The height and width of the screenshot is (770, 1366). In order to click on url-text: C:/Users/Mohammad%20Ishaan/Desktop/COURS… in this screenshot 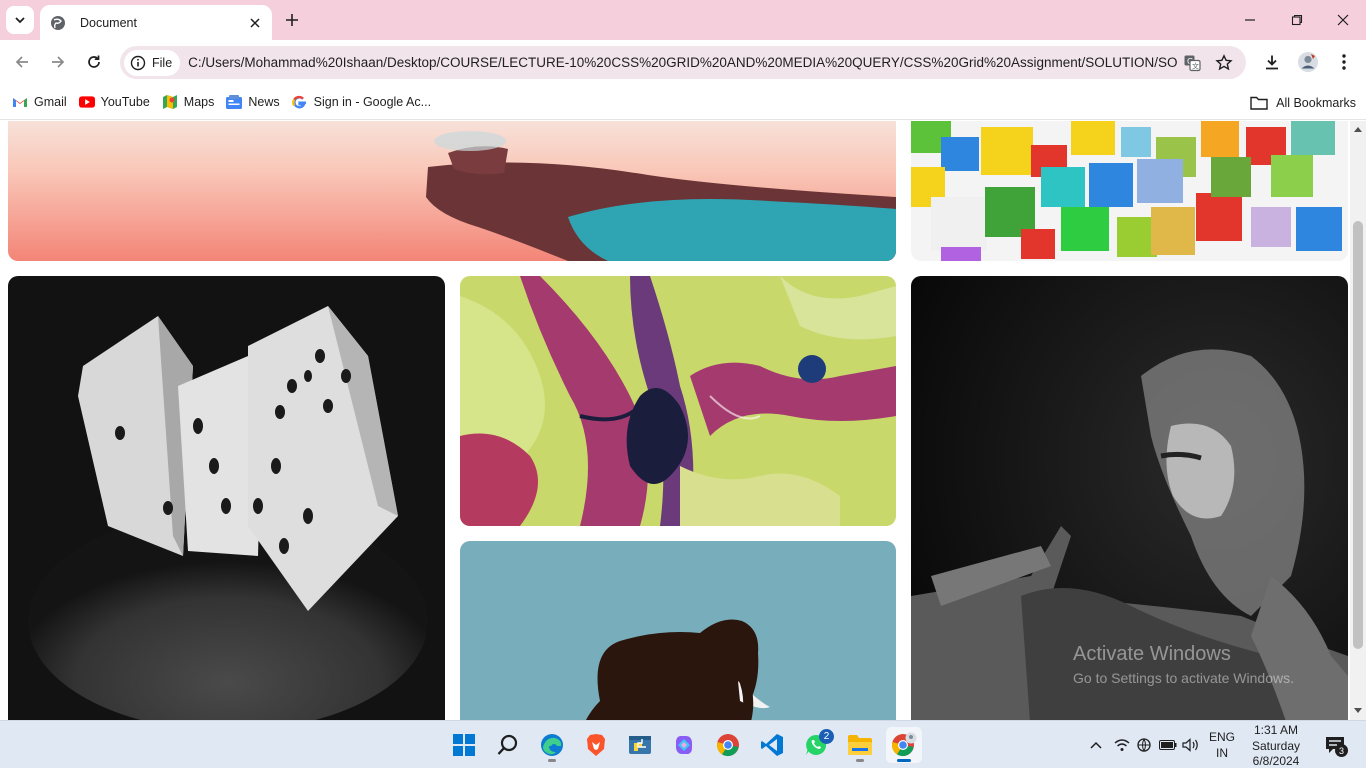, I will do `click(683, 62)`.